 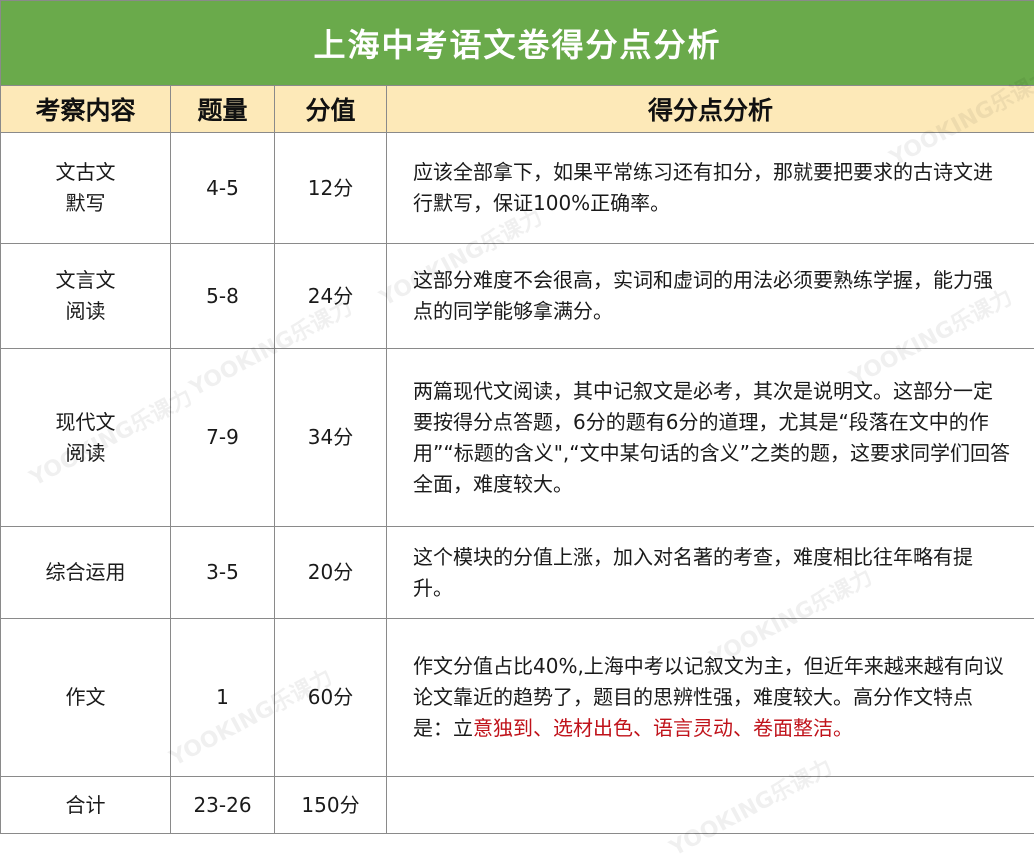 What do you see at coordinates (693, 572) in the screenshot?
I see `analysis-text: 这个模块的分值上涨，加入对名著的考查，难度相比往年略有提升。` at bounding box center [693, 572].